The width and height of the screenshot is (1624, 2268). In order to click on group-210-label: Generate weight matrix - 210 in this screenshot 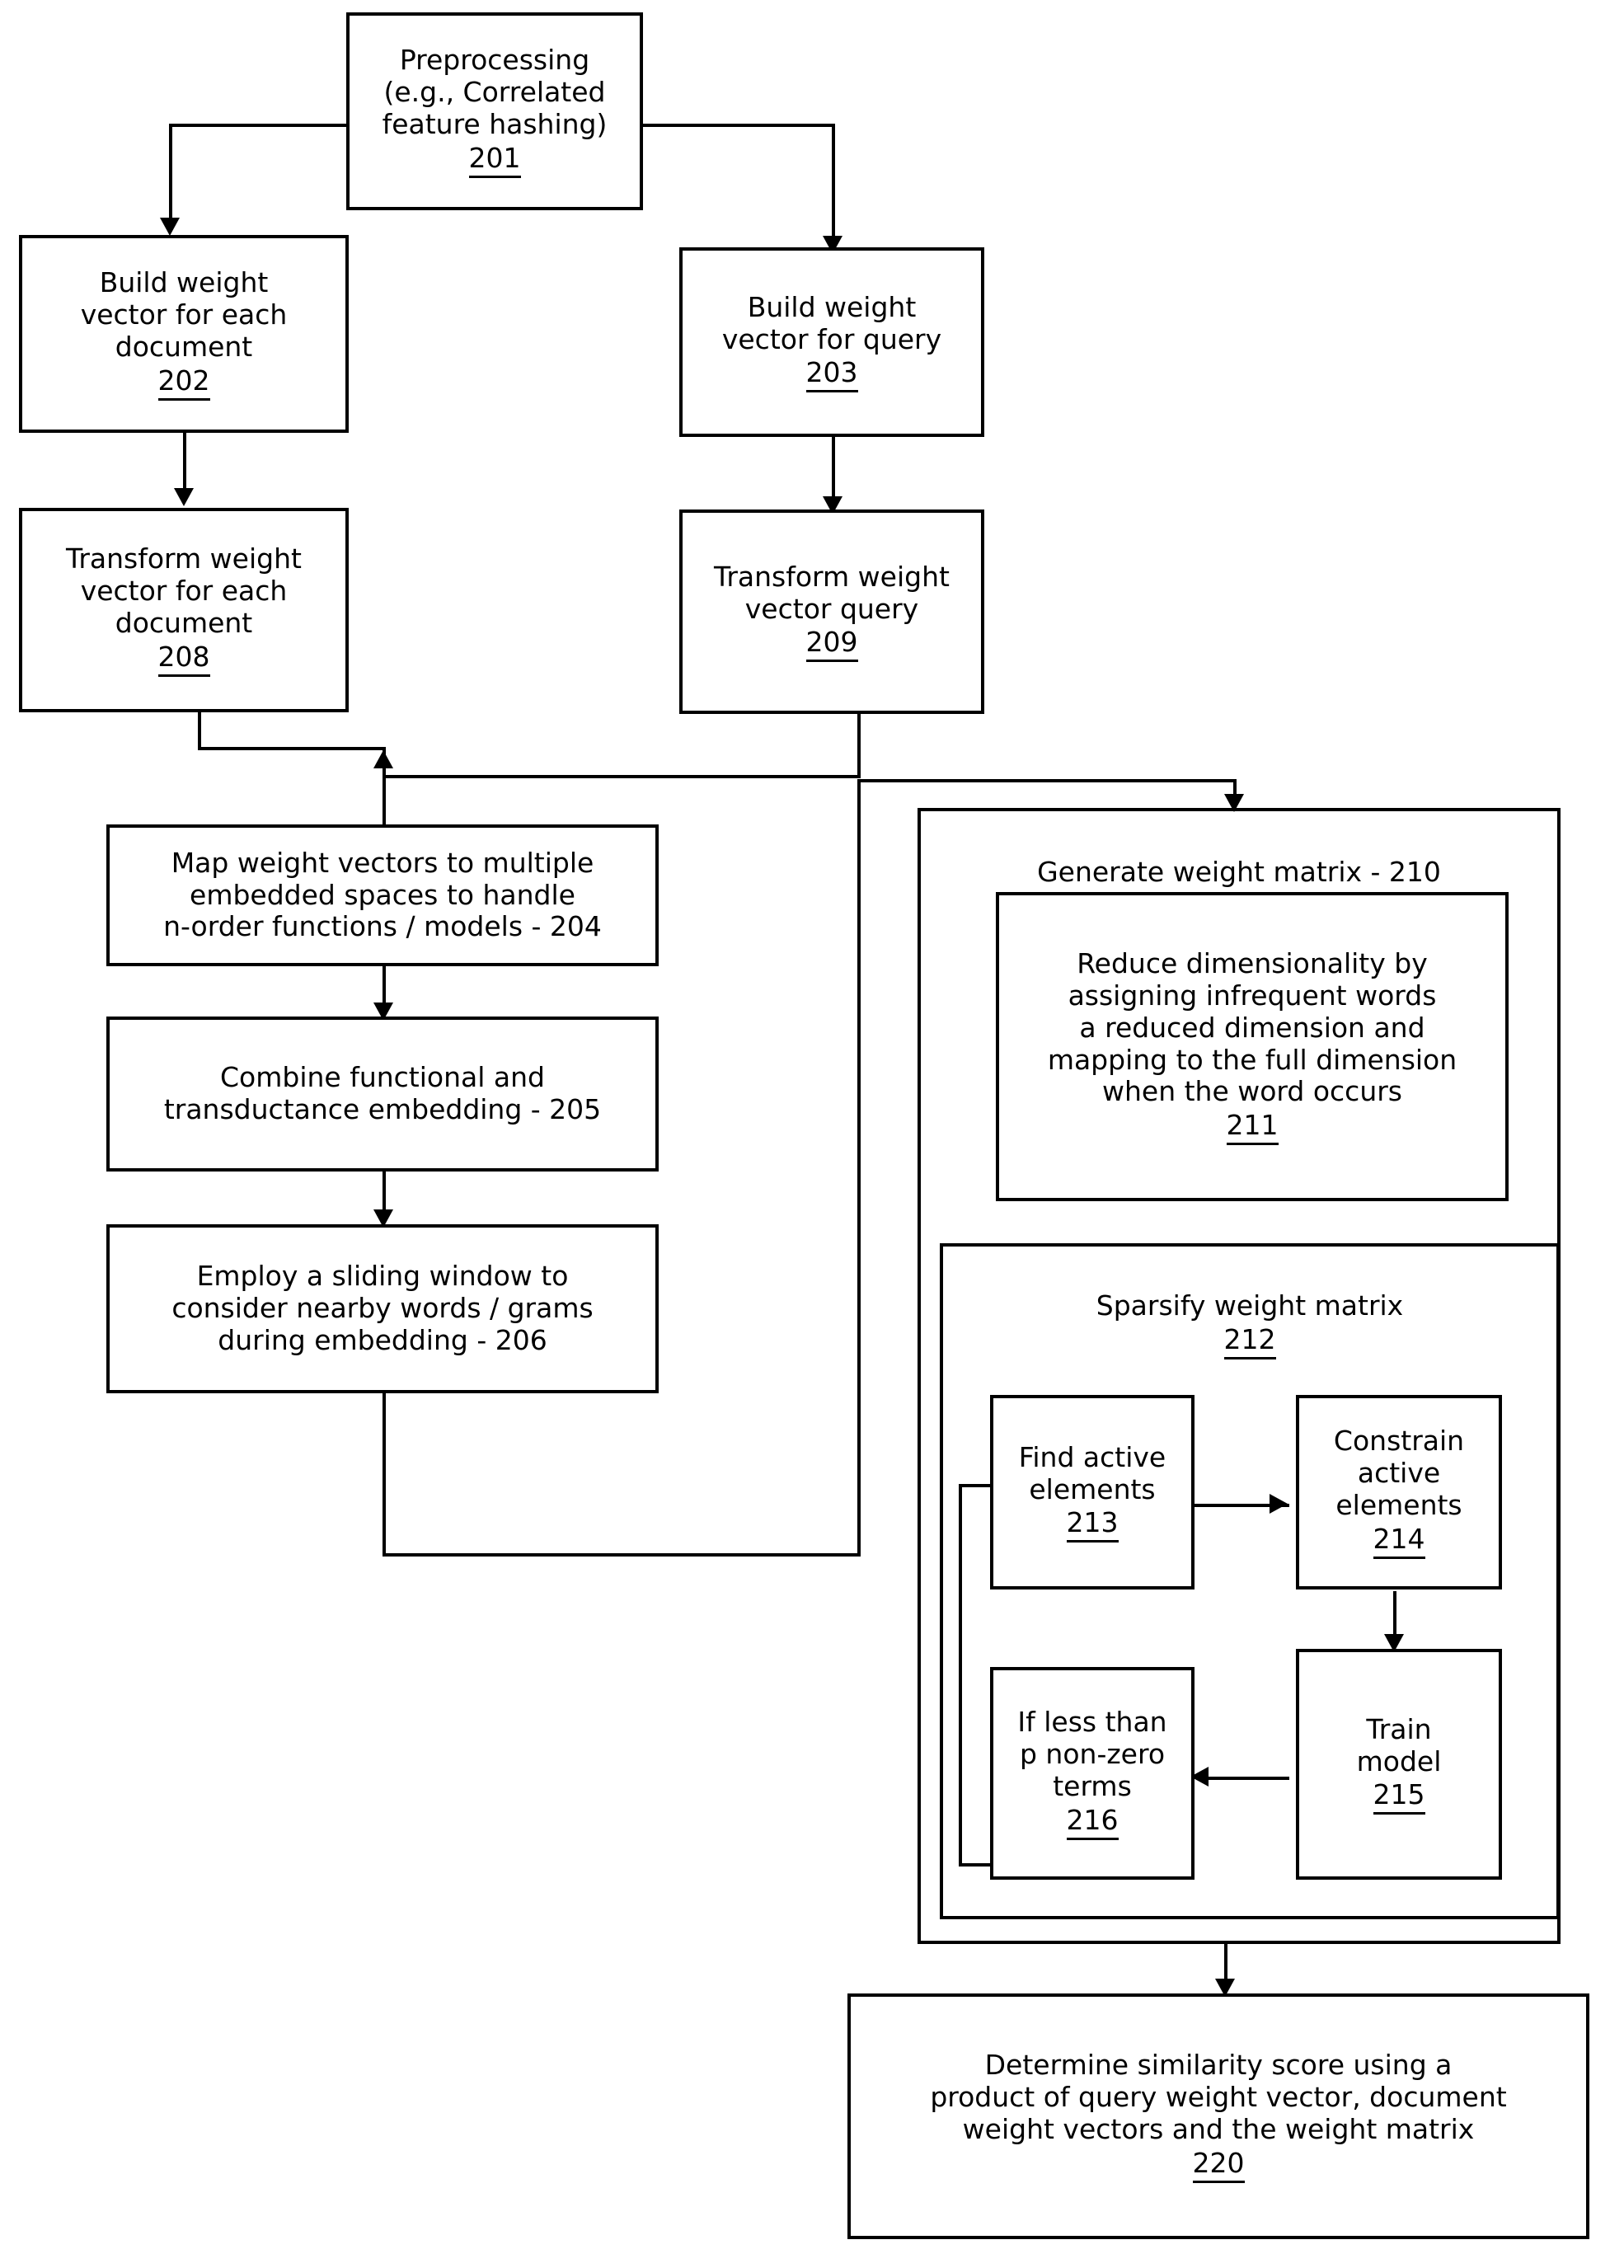, I will do `click(1240, 857)`.